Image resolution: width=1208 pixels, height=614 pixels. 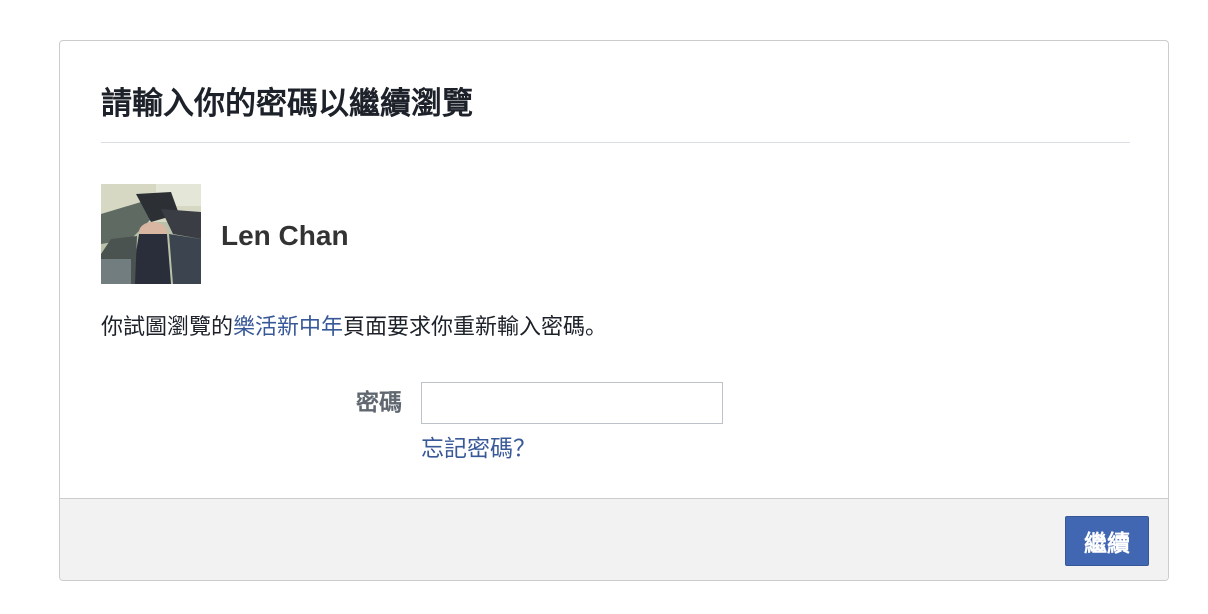 I want to click on password-input, so click(x=572, y=403).